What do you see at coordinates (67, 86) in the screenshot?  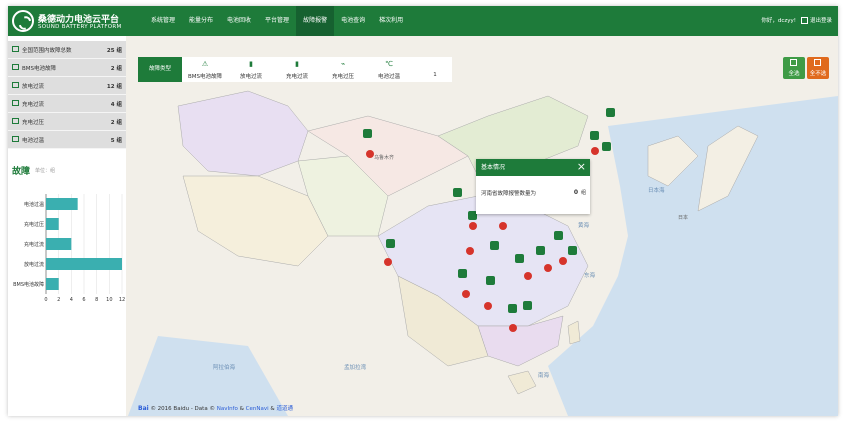 I see `stat-discharge-overcurrent: 放电过流 12 组` at bounding box center [67, 86].